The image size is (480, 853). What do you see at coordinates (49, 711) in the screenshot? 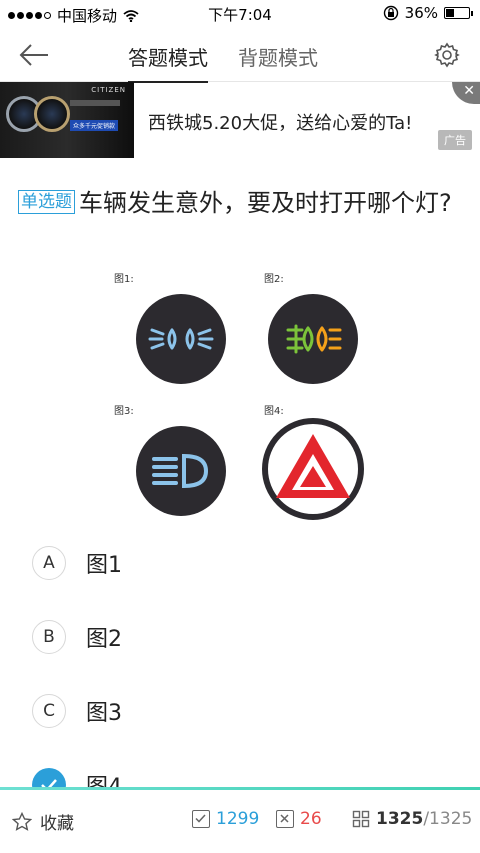
I see `option-letter: C` at bounding box center [49, 711].